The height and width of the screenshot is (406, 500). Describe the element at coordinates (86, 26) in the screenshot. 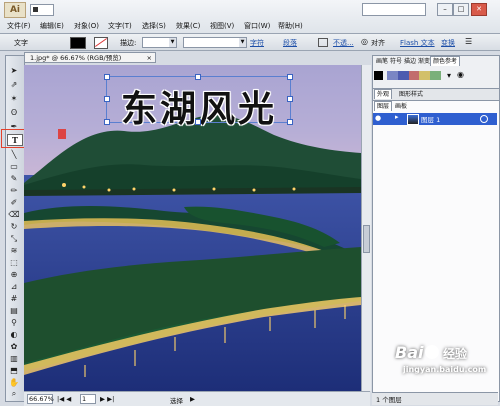

I see `menu-object: 对象(O)` at that location.